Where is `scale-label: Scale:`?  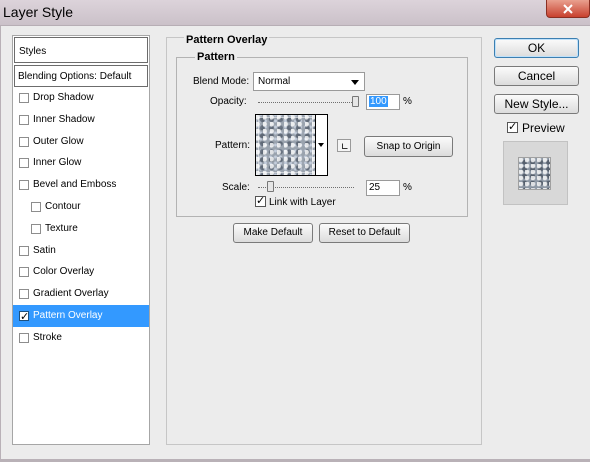 scale-label: Scale: is located at coordinates (236, 187).